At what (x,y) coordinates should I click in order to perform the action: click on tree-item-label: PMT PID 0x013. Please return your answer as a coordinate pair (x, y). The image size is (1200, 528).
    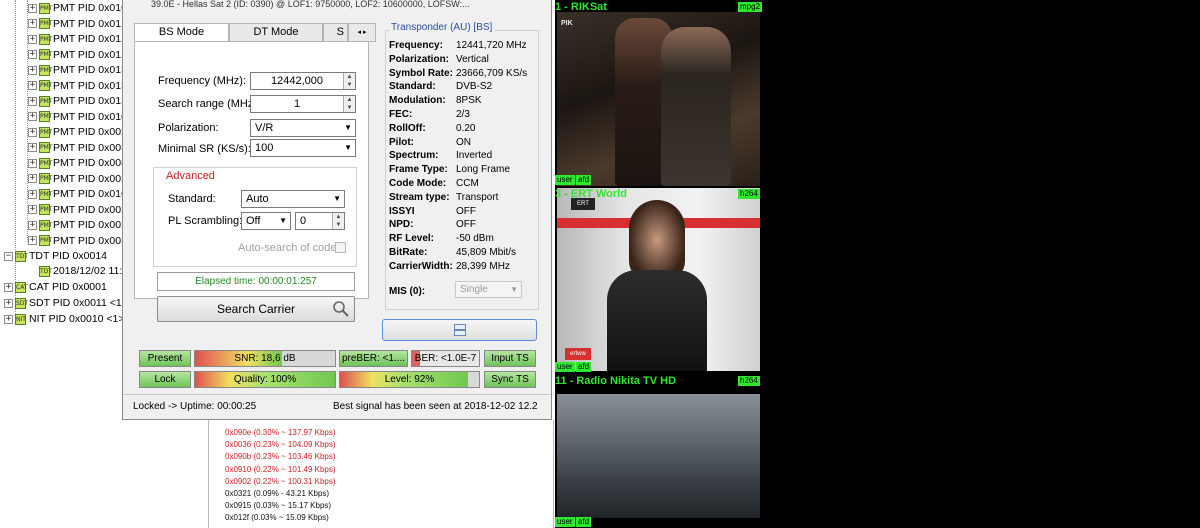
    Looking at the image, I should click on (89, 85).